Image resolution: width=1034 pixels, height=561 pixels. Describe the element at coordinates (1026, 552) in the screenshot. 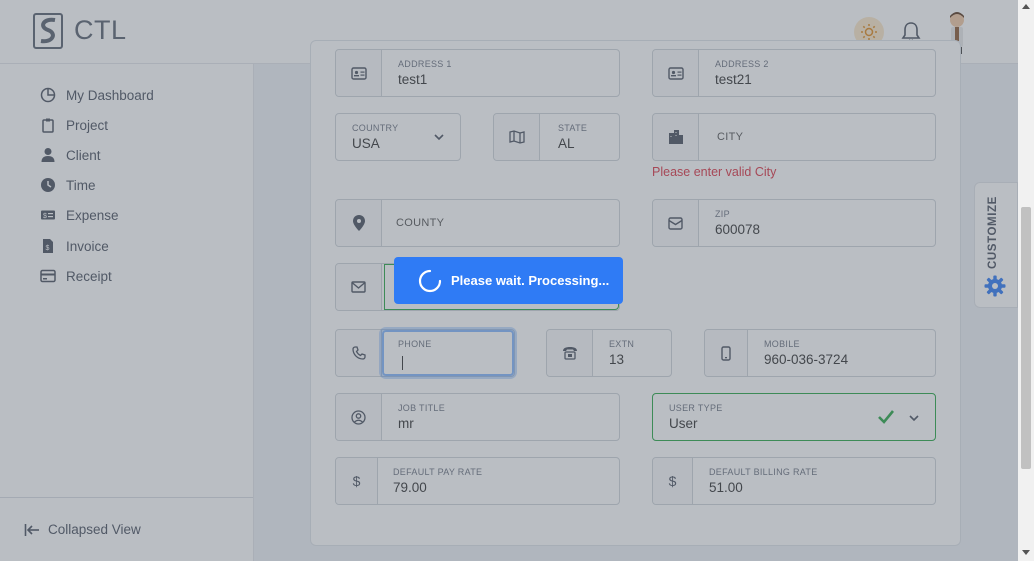

I see `scroll-down-arrow-icon` at that location.